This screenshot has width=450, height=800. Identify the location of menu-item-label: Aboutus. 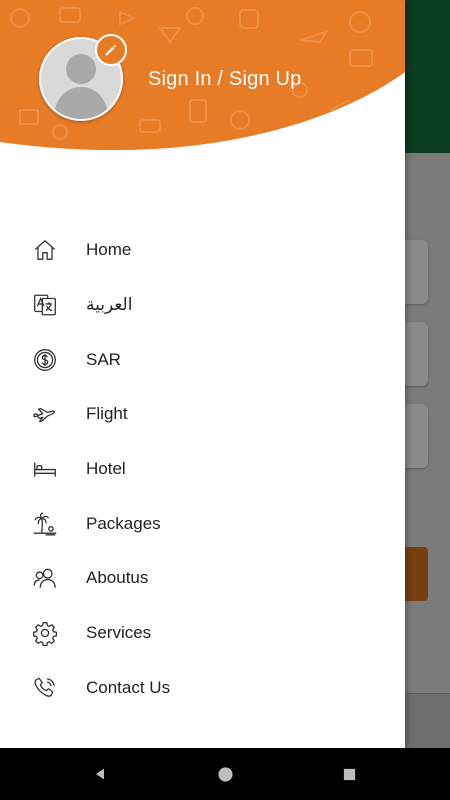
(117, 578).